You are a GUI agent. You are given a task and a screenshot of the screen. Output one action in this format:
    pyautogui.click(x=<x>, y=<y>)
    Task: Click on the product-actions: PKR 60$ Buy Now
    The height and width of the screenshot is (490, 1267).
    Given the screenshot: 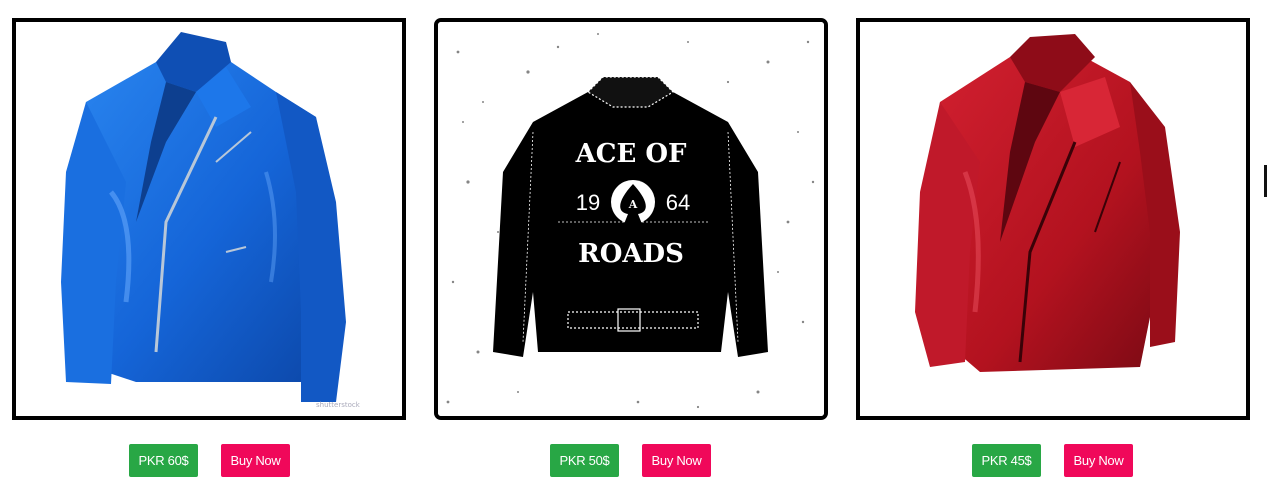 What is the action you would take?
    pyautogui.click(x=209, y=460)
    